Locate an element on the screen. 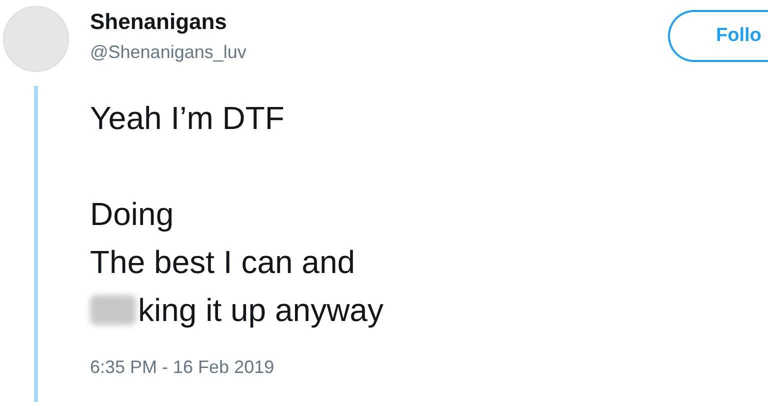  censor-blur is located at coordinates (113, 310).